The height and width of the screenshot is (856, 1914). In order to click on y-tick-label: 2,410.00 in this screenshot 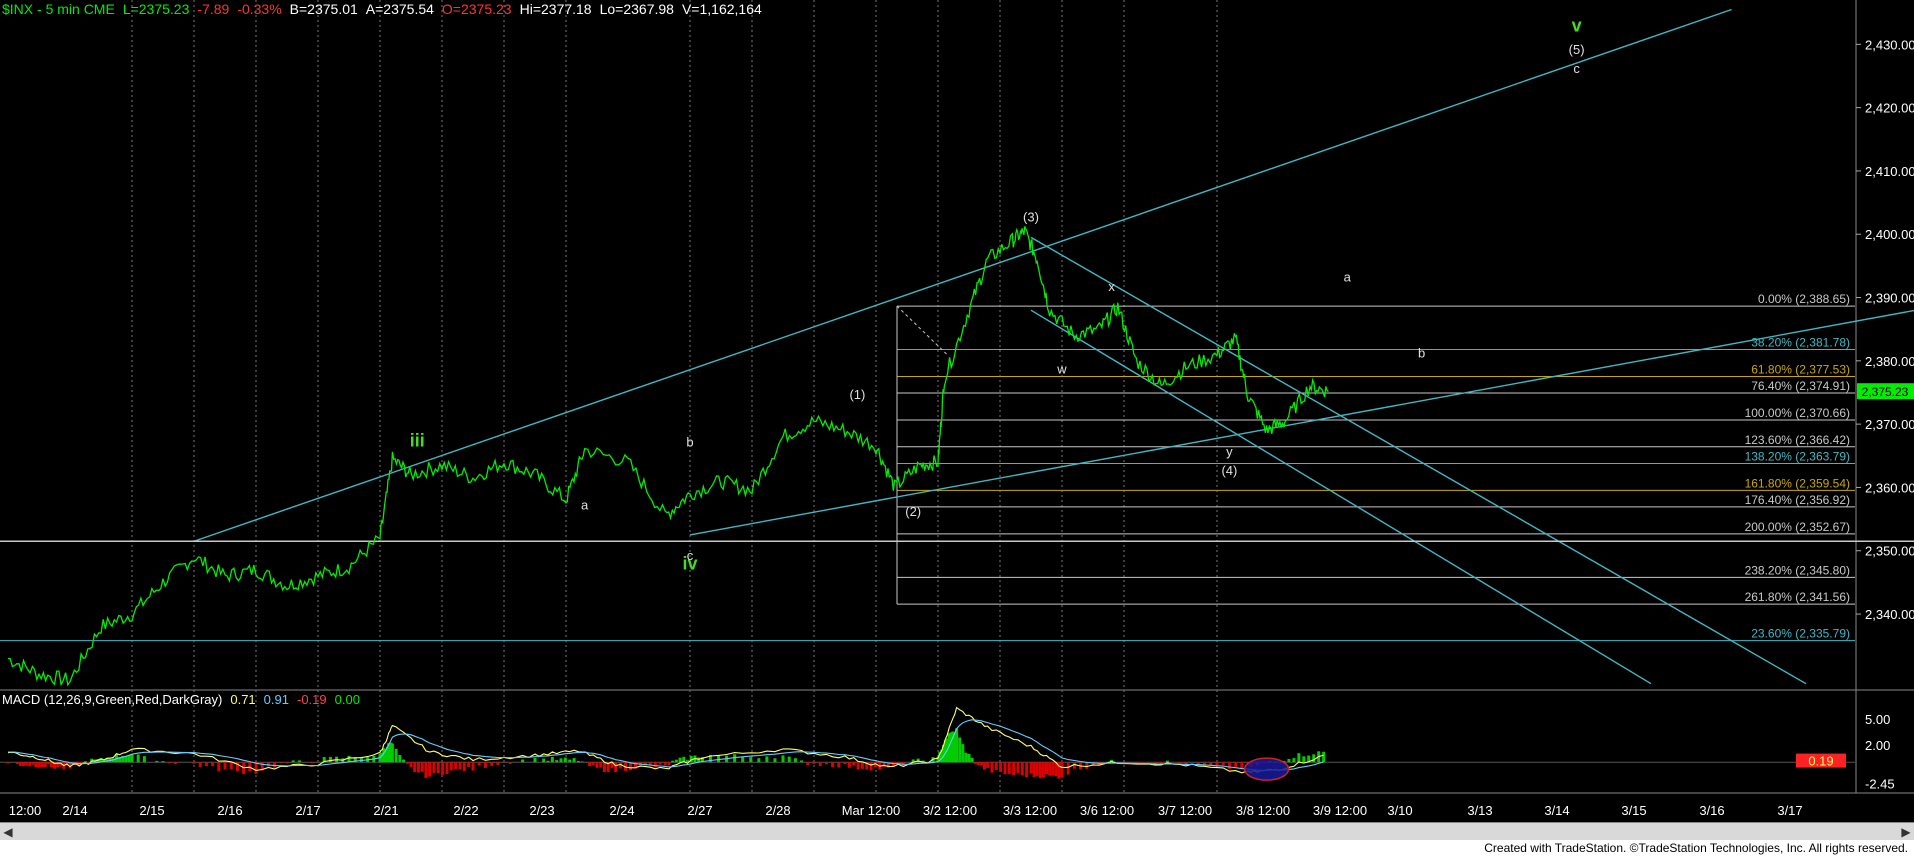, I will do `click(1889, 171)`.